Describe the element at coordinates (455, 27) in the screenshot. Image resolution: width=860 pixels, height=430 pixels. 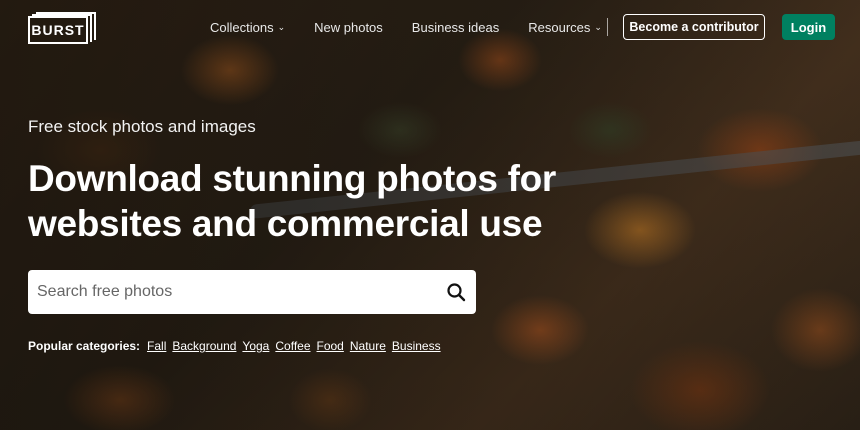
I see `nav-business-ideas: Business ideas` at that location.